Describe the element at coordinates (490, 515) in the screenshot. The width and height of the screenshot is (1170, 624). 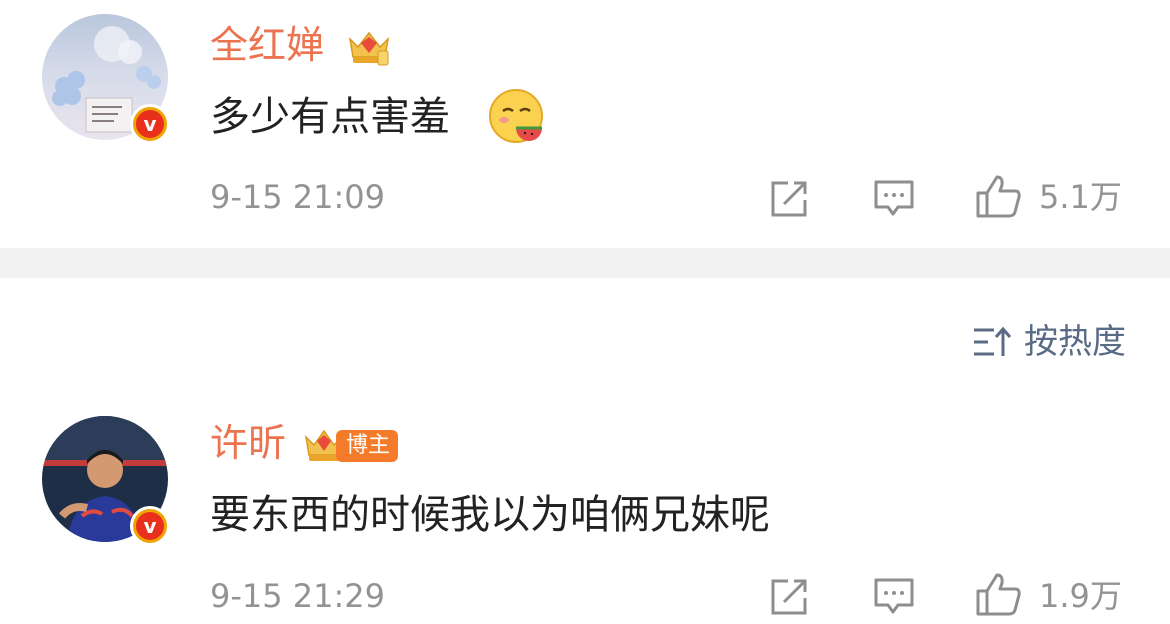
I see `comment-text: 要东西的时候我以为咱俩兄妹呢` at that location.